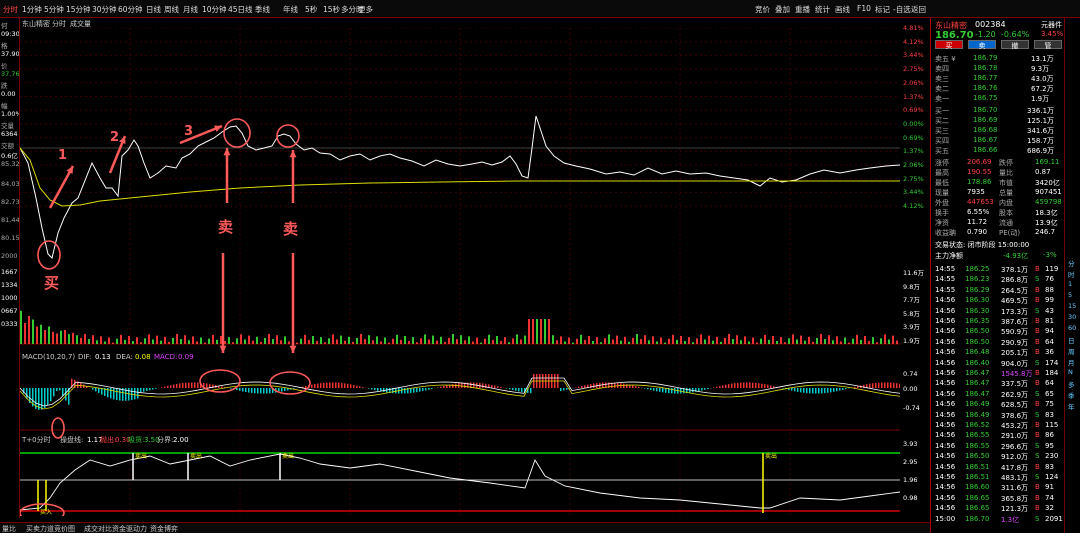 The width and height of the screenshot is (1080, 533). I want to click on period-tab: 15分钟, so click(78, 9).